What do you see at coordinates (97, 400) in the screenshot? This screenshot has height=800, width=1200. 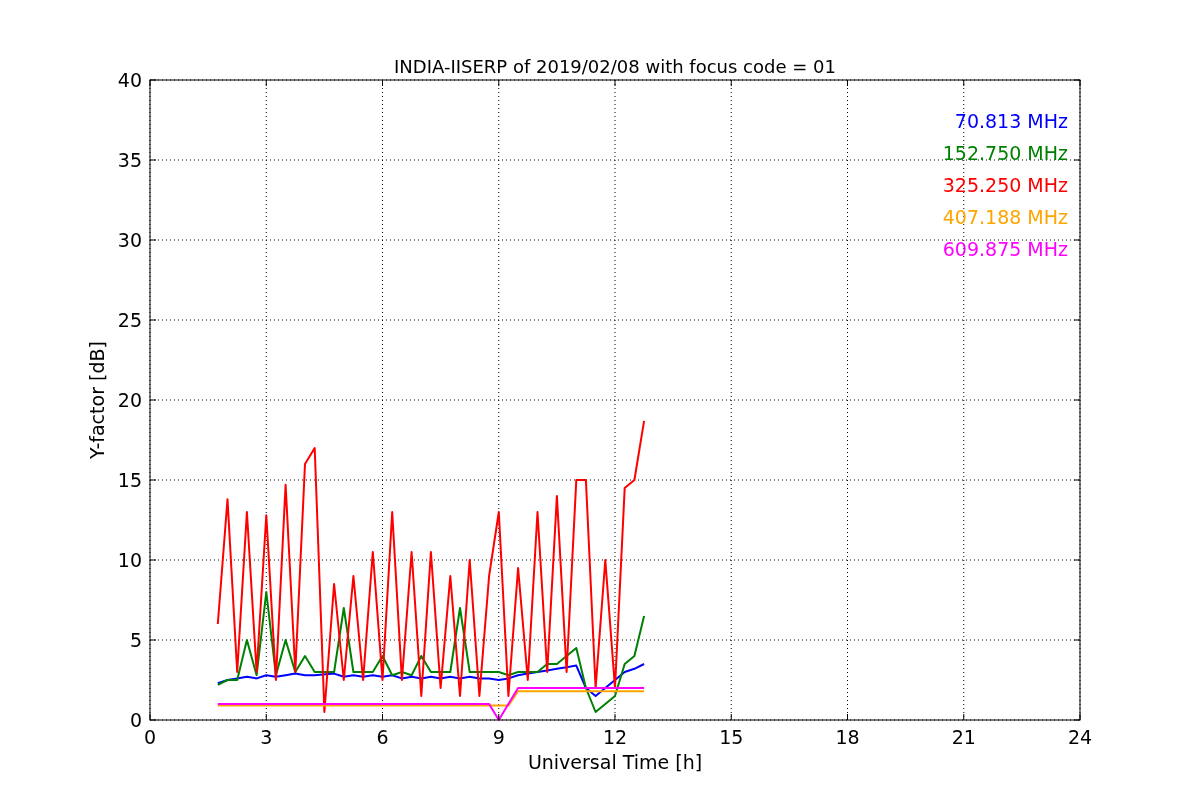 I see `y-axis-label: Y-factor [dB]` at bounding box center [97, 400].